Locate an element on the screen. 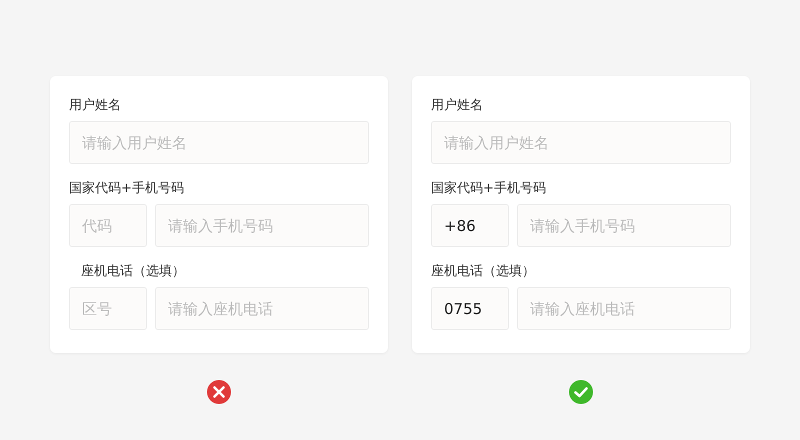 The height and width of the screenshot is (440, 800). input-field: 0755 is located at coordinates (470, 308).